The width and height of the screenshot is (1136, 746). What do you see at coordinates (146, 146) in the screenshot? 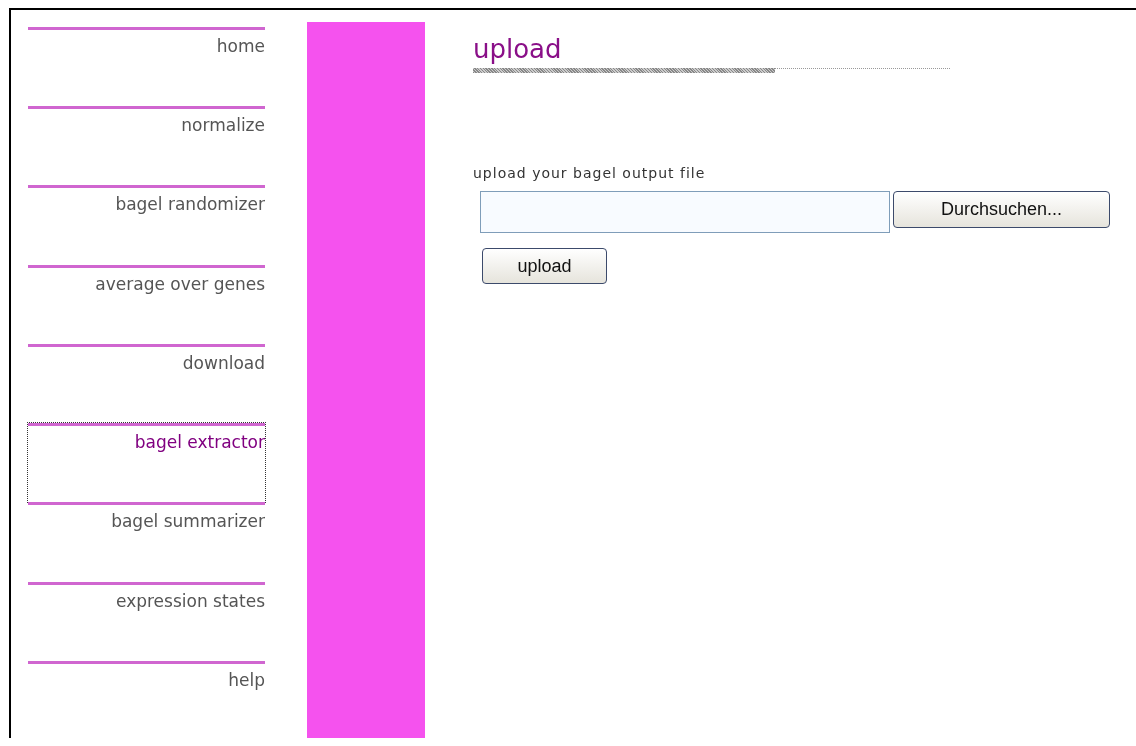
I see `nav-link: normalize` at bounding box center [146, 146].